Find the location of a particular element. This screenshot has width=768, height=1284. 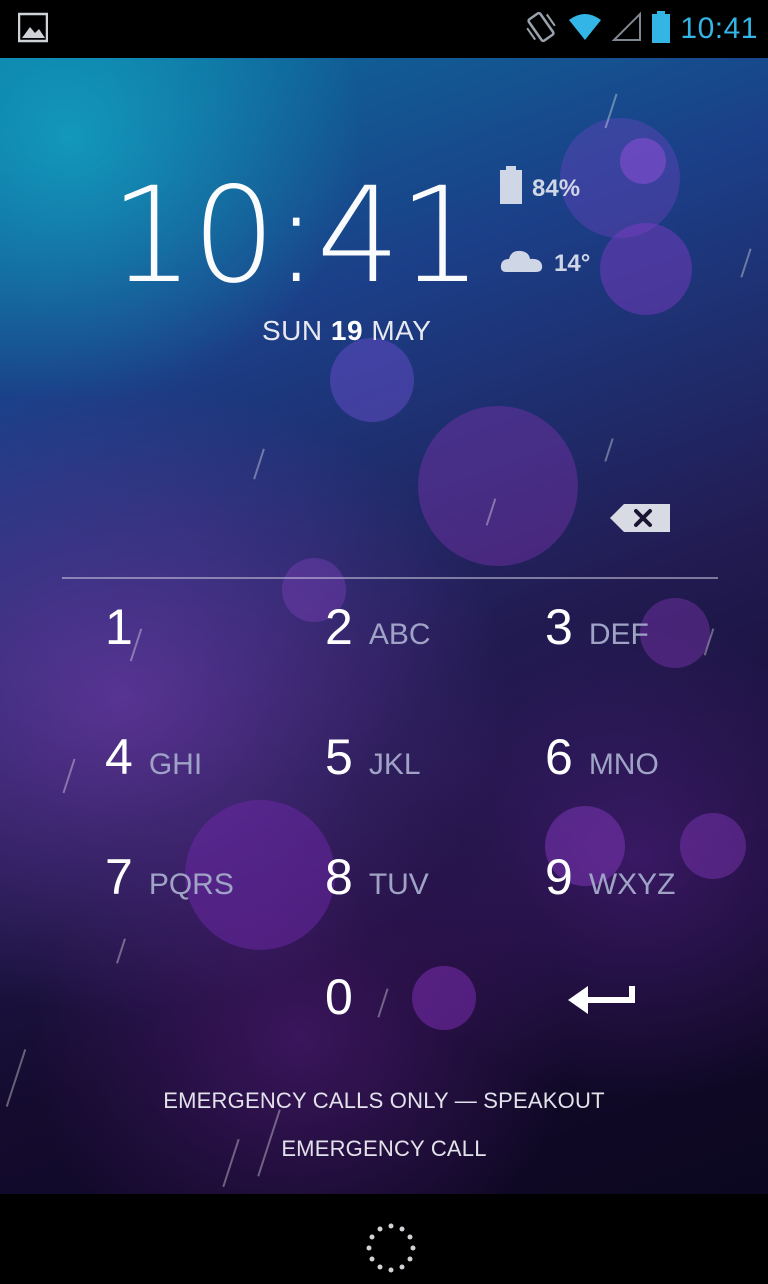

pin-divider is located at coordinates (390, 578).